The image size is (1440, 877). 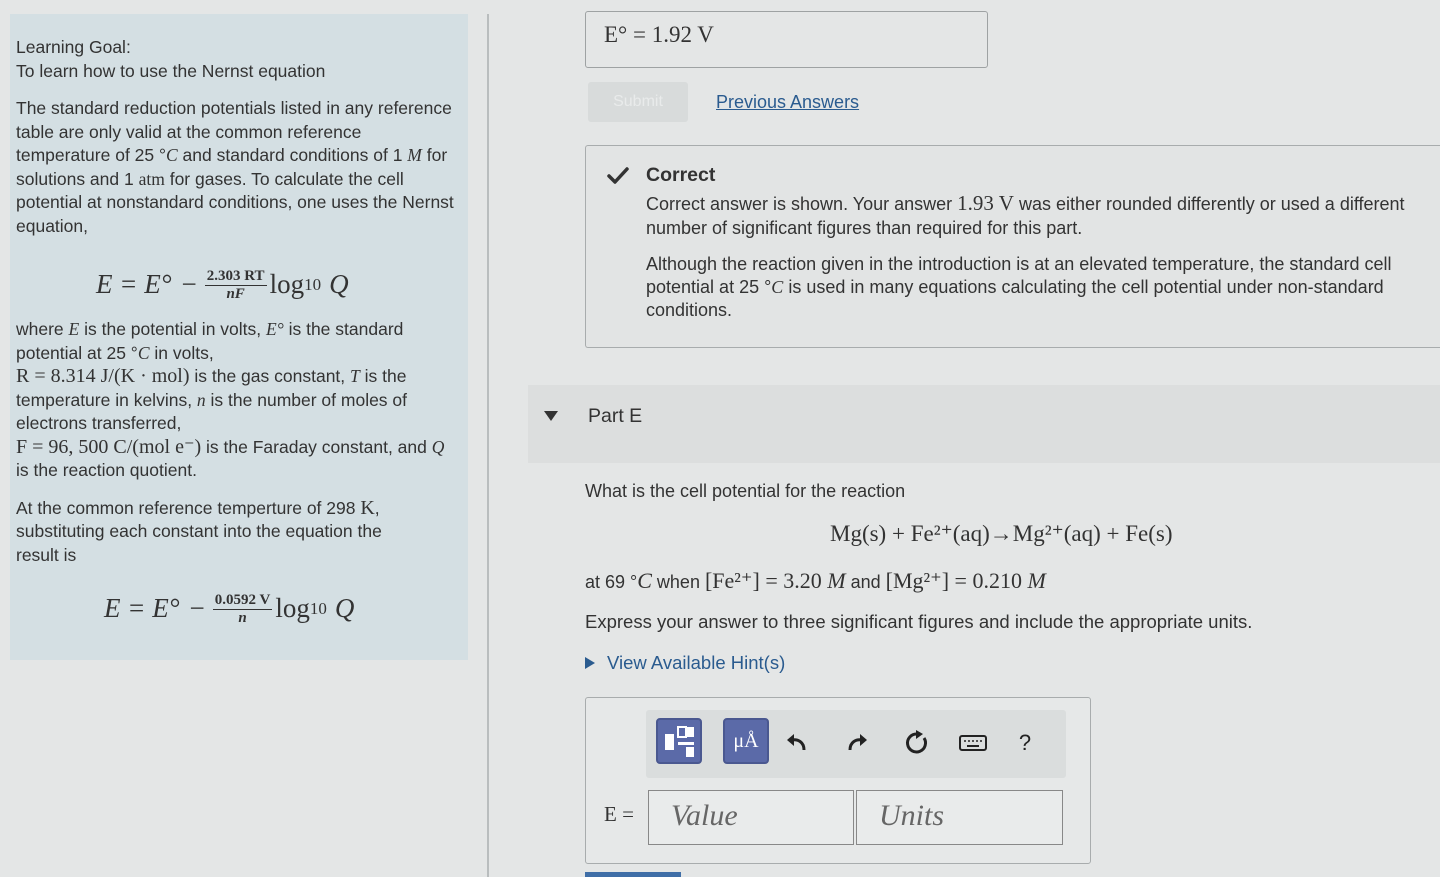 I want to click on panel-divider, so click(x=488, y=445).